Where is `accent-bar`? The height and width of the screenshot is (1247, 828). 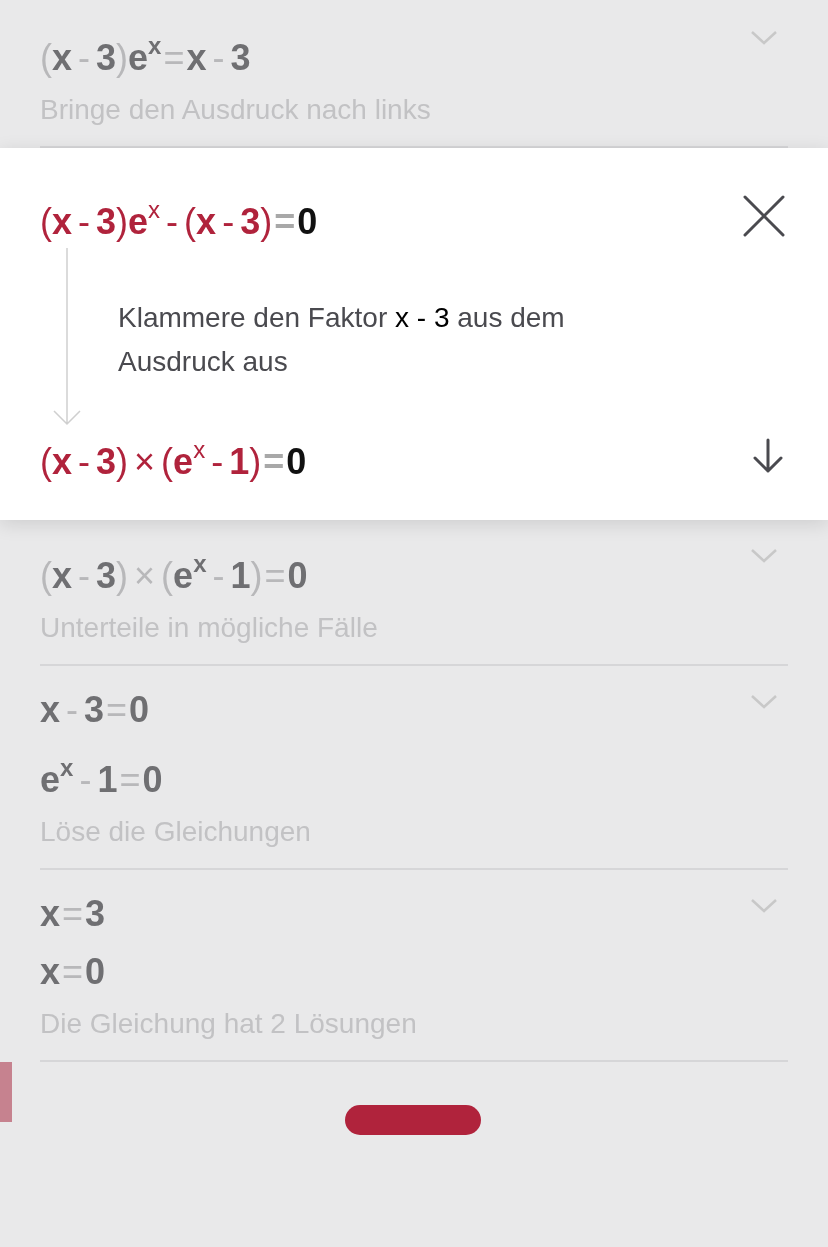 accent-bar is located at coordinates (6, 1092).